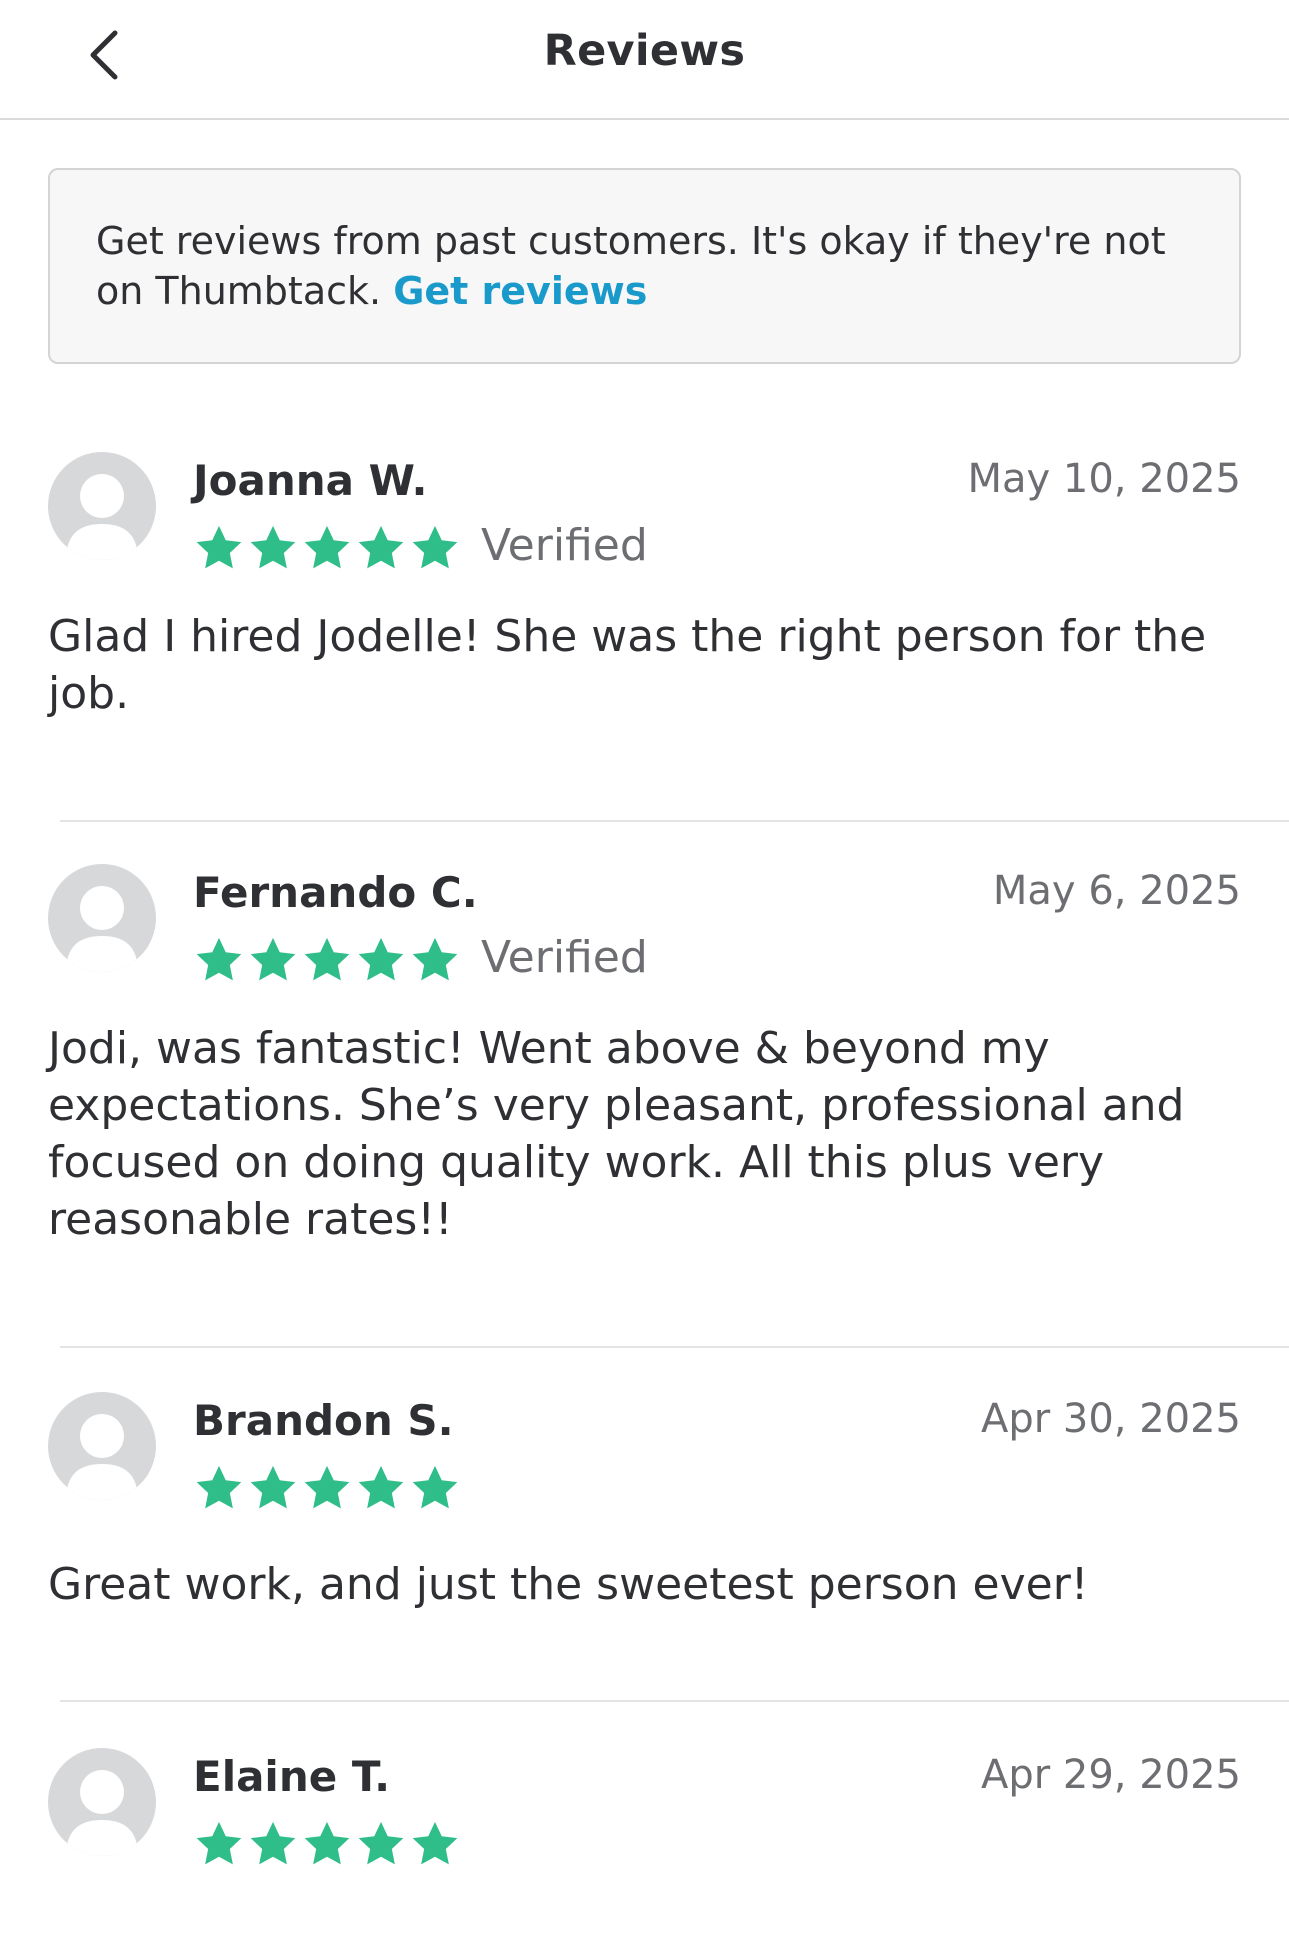 The image size is (1289, 1935). I want to click on review-date: Apr 29, 2025, so click(1110, 1775).